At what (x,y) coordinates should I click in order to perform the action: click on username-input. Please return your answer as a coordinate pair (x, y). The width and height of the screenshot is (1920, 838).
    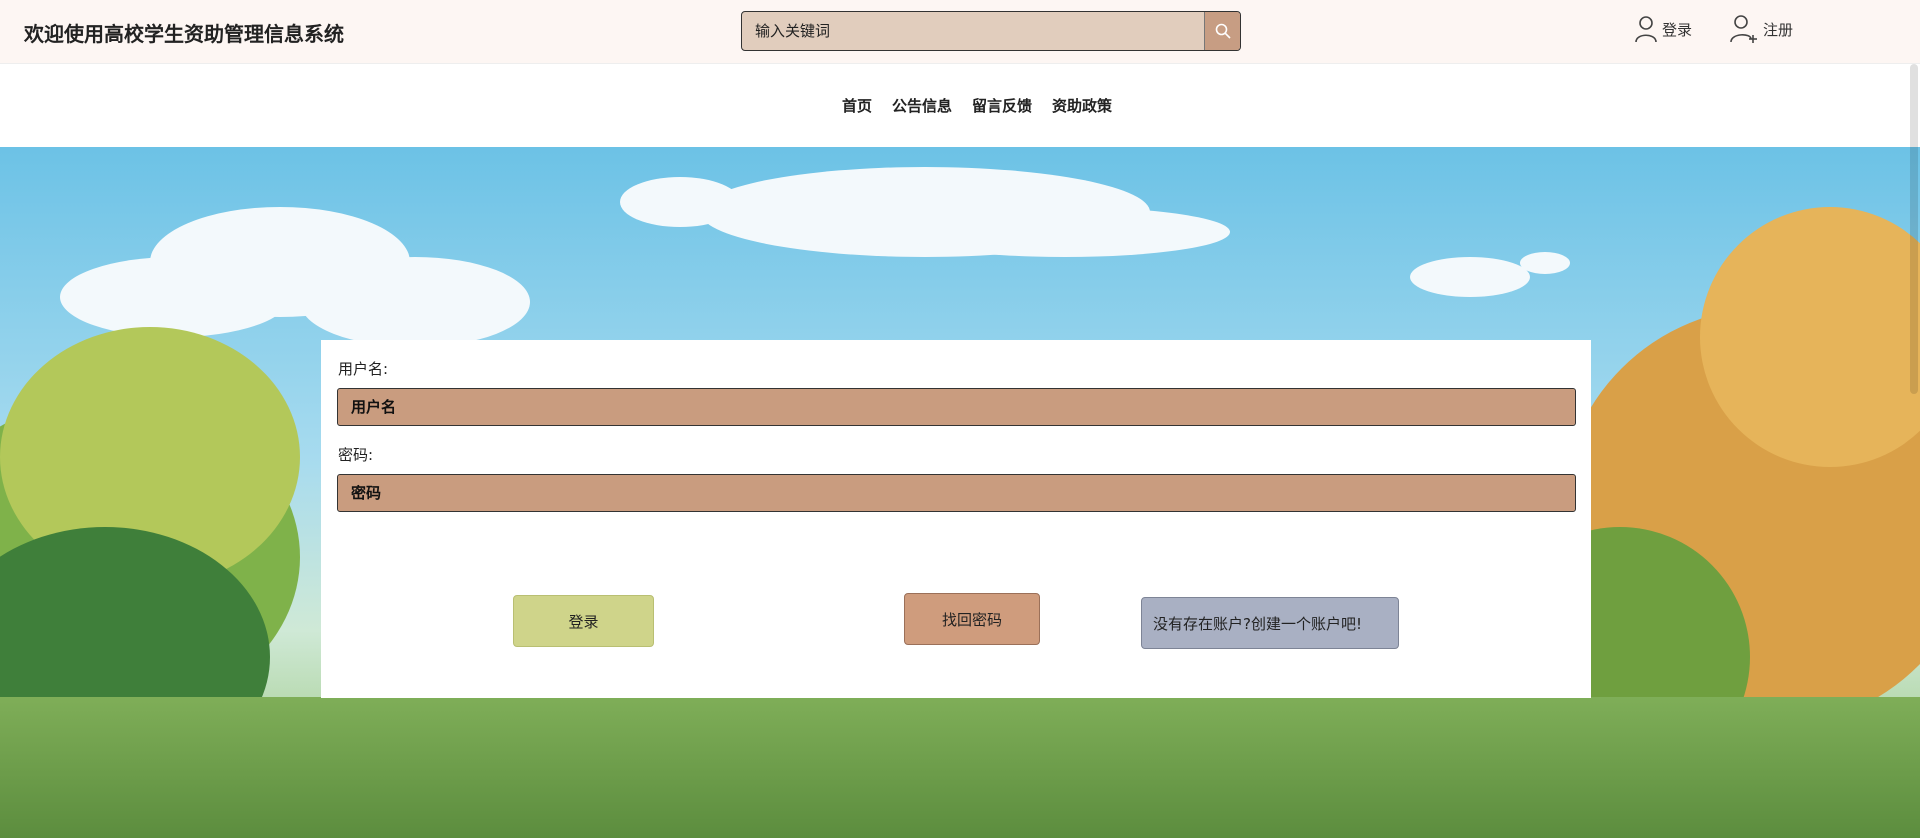
    Looking at the image, I should click on (956, 407).